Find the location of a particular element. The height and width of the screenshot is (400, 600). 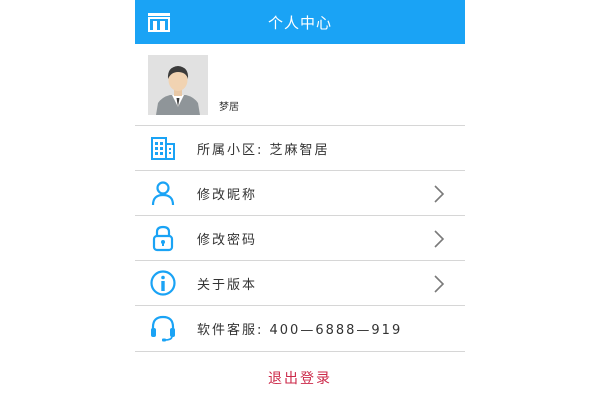

about-version-label: 关于版本 is located at coordinates (227, 285).